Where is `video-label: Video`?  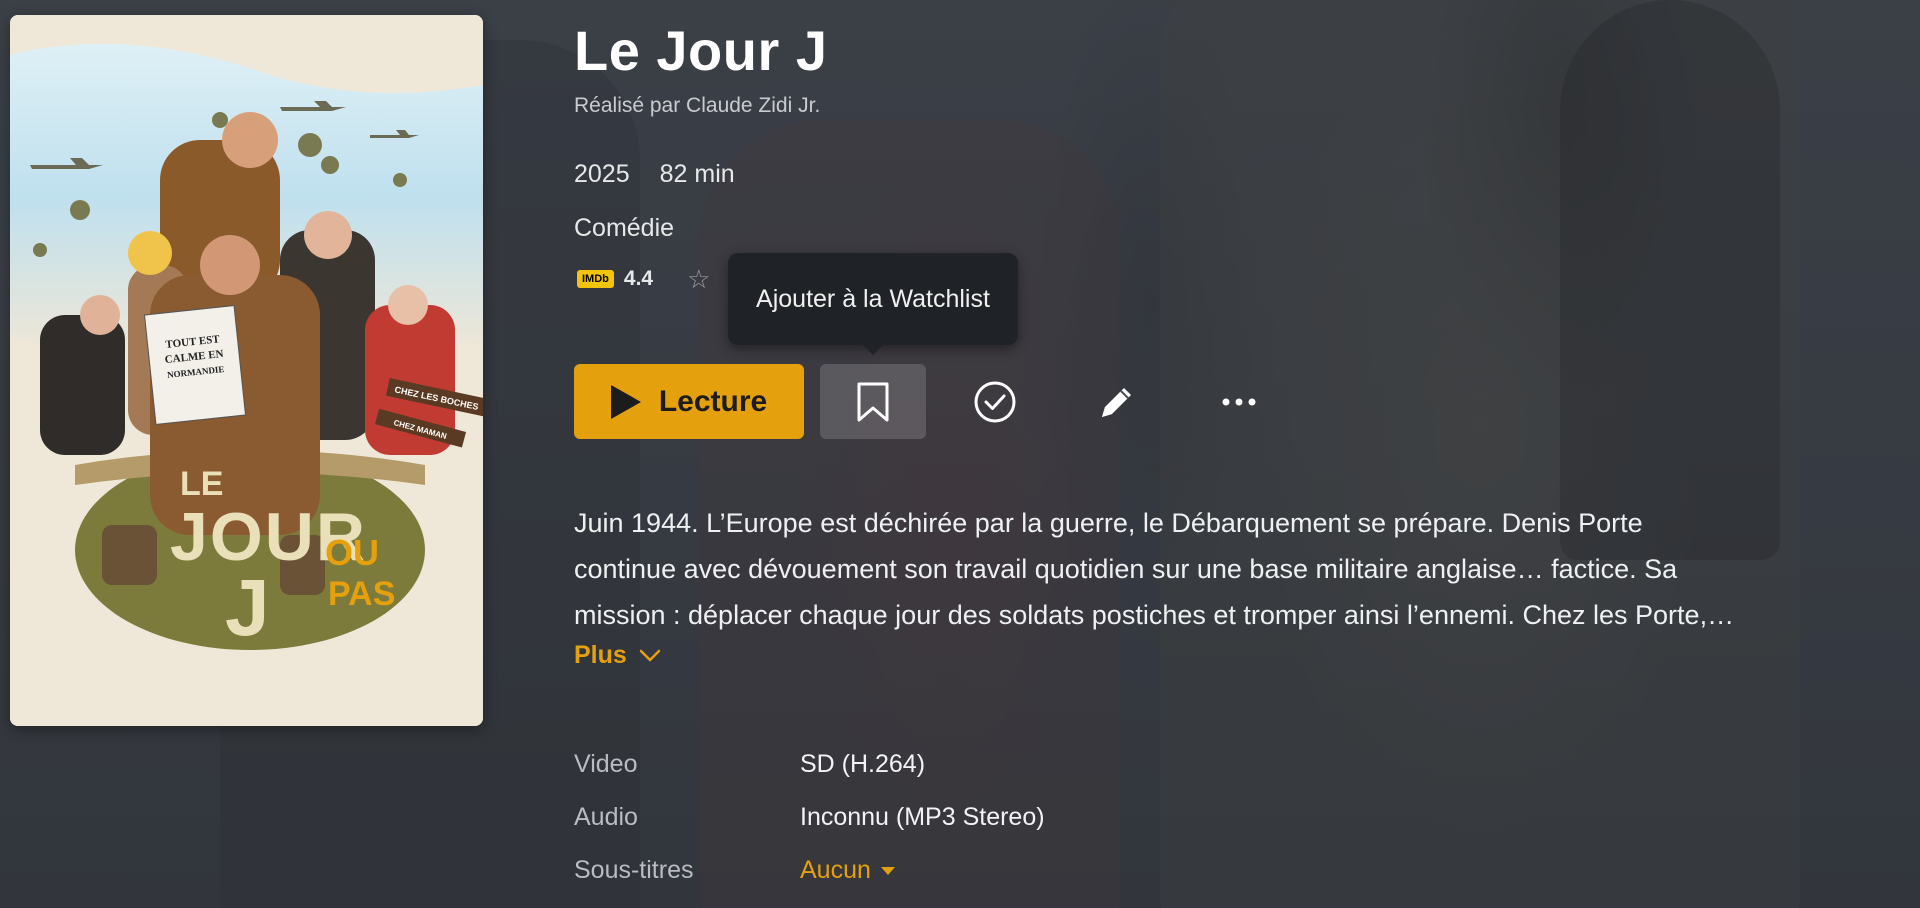 video-label: Video is located at coordinates (606, 764).